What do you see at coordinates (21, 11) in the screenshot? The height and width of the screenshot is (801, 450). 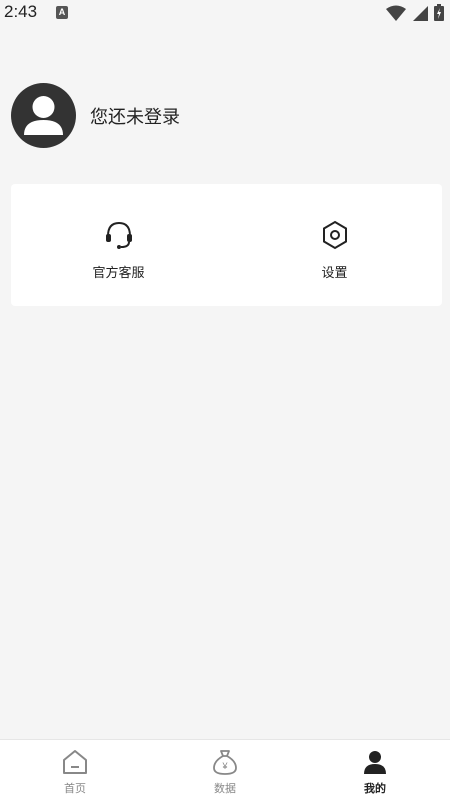 I see `status-time: 2:43` at bounding box center [21, 11].